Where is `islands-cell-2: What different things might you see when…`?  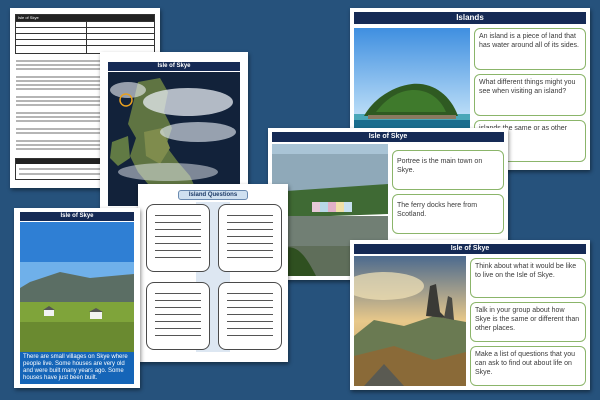
islands-cell-2: What different things might you see when… is located at coordinates (530, 95).